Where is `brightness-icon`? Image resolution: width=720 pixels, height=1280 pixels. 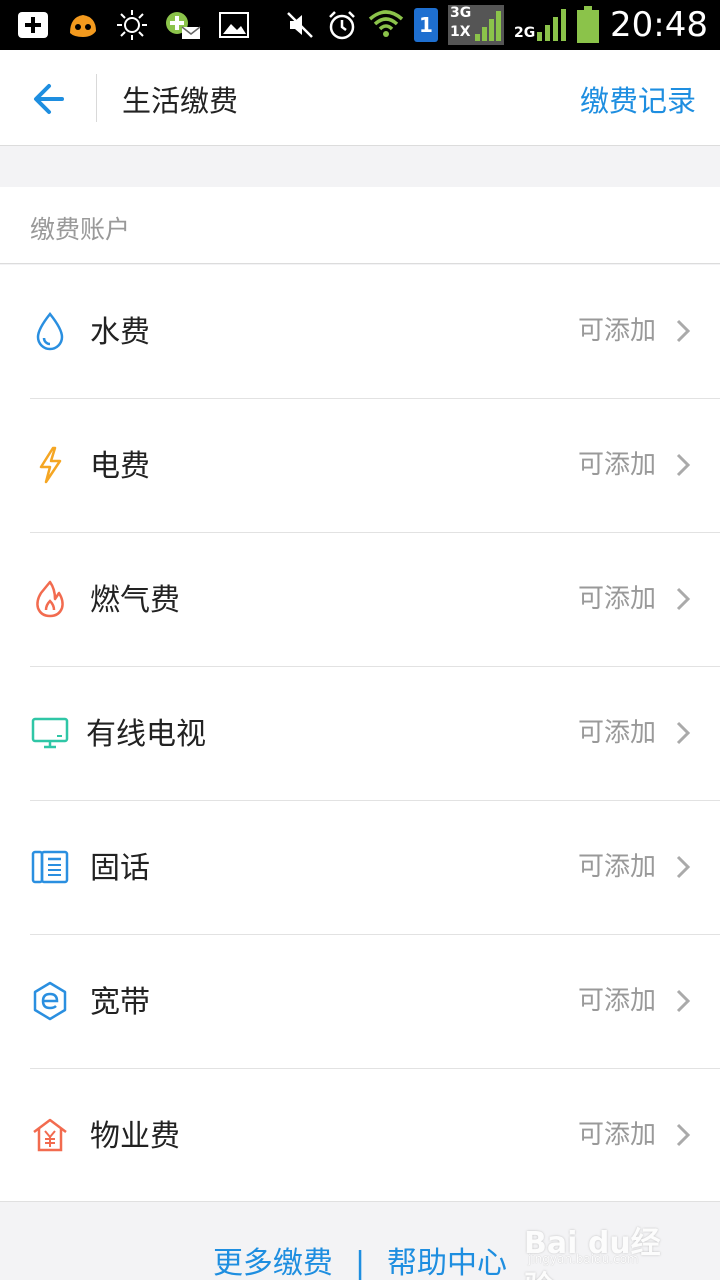 brightness-icon is located at coordinates (132, 25).